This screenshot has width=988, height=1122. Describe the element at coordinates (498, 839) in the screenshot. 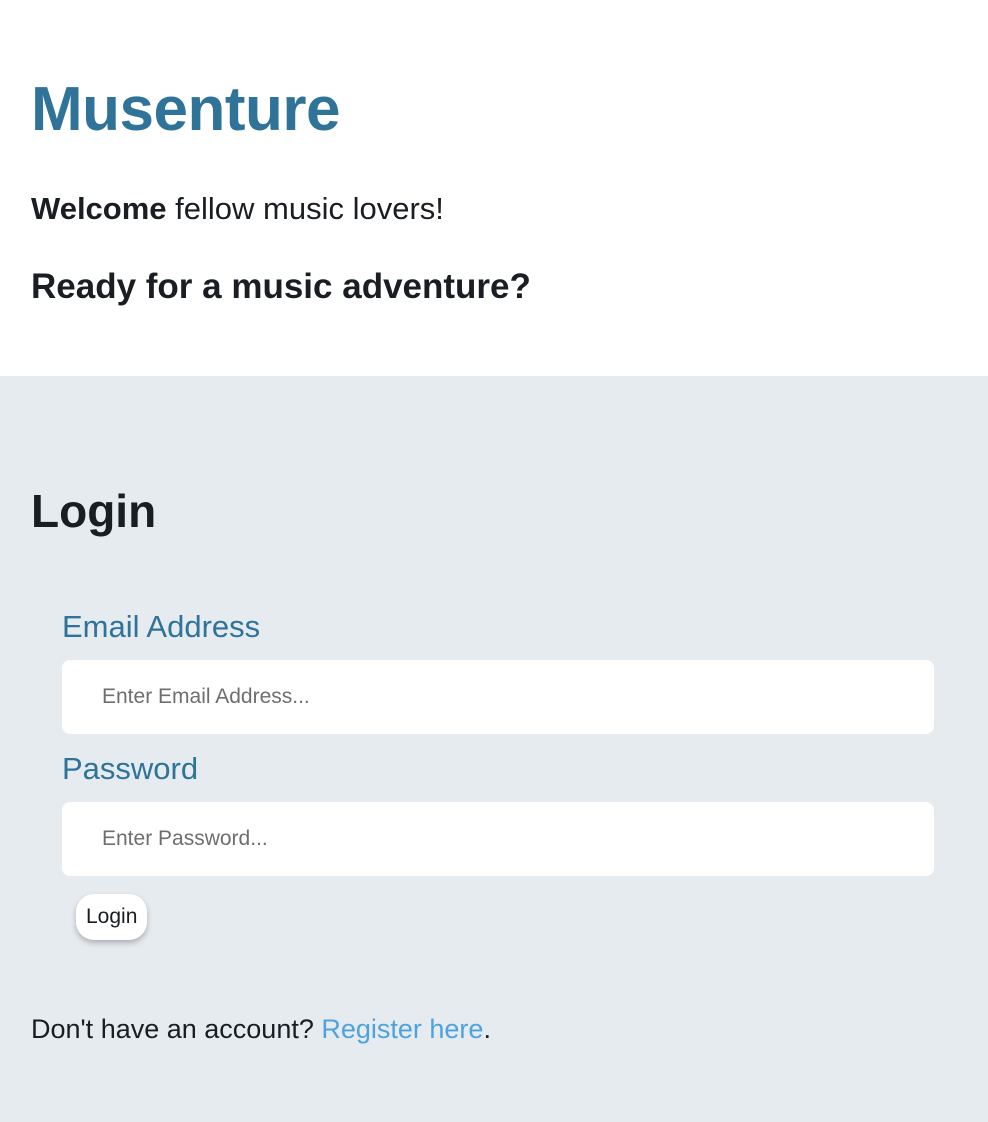

I see `password-input` at that location.